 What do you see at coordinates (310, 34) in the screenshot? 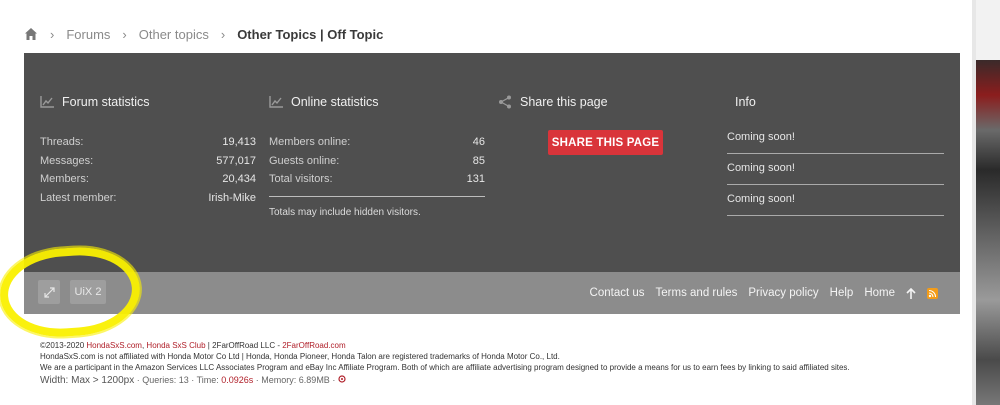
I see `breadcrumb-current: Other Topics | Off Topic` at bounding box center [310, 34].